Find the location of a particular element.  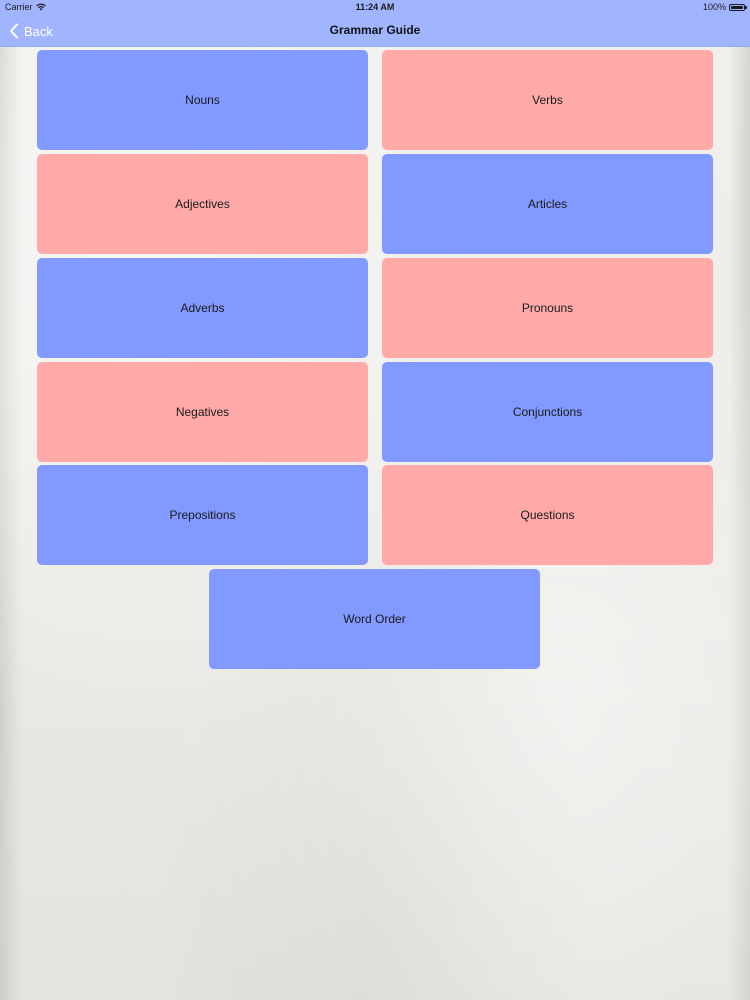

tile-pronouns: Pronouns is located at coordinates (547, 308).